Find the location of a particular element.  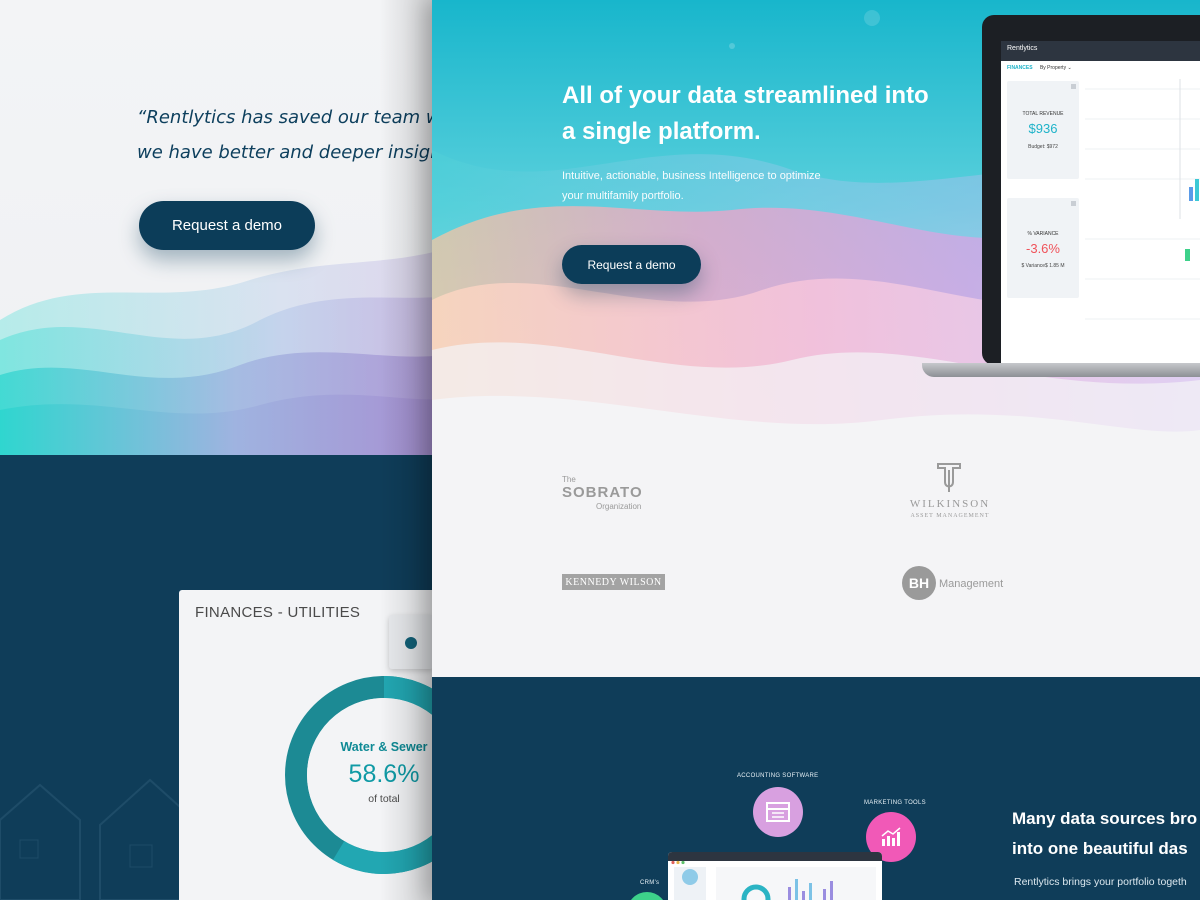

mini-dashboard-graphics is located at coordinates (775, 883).